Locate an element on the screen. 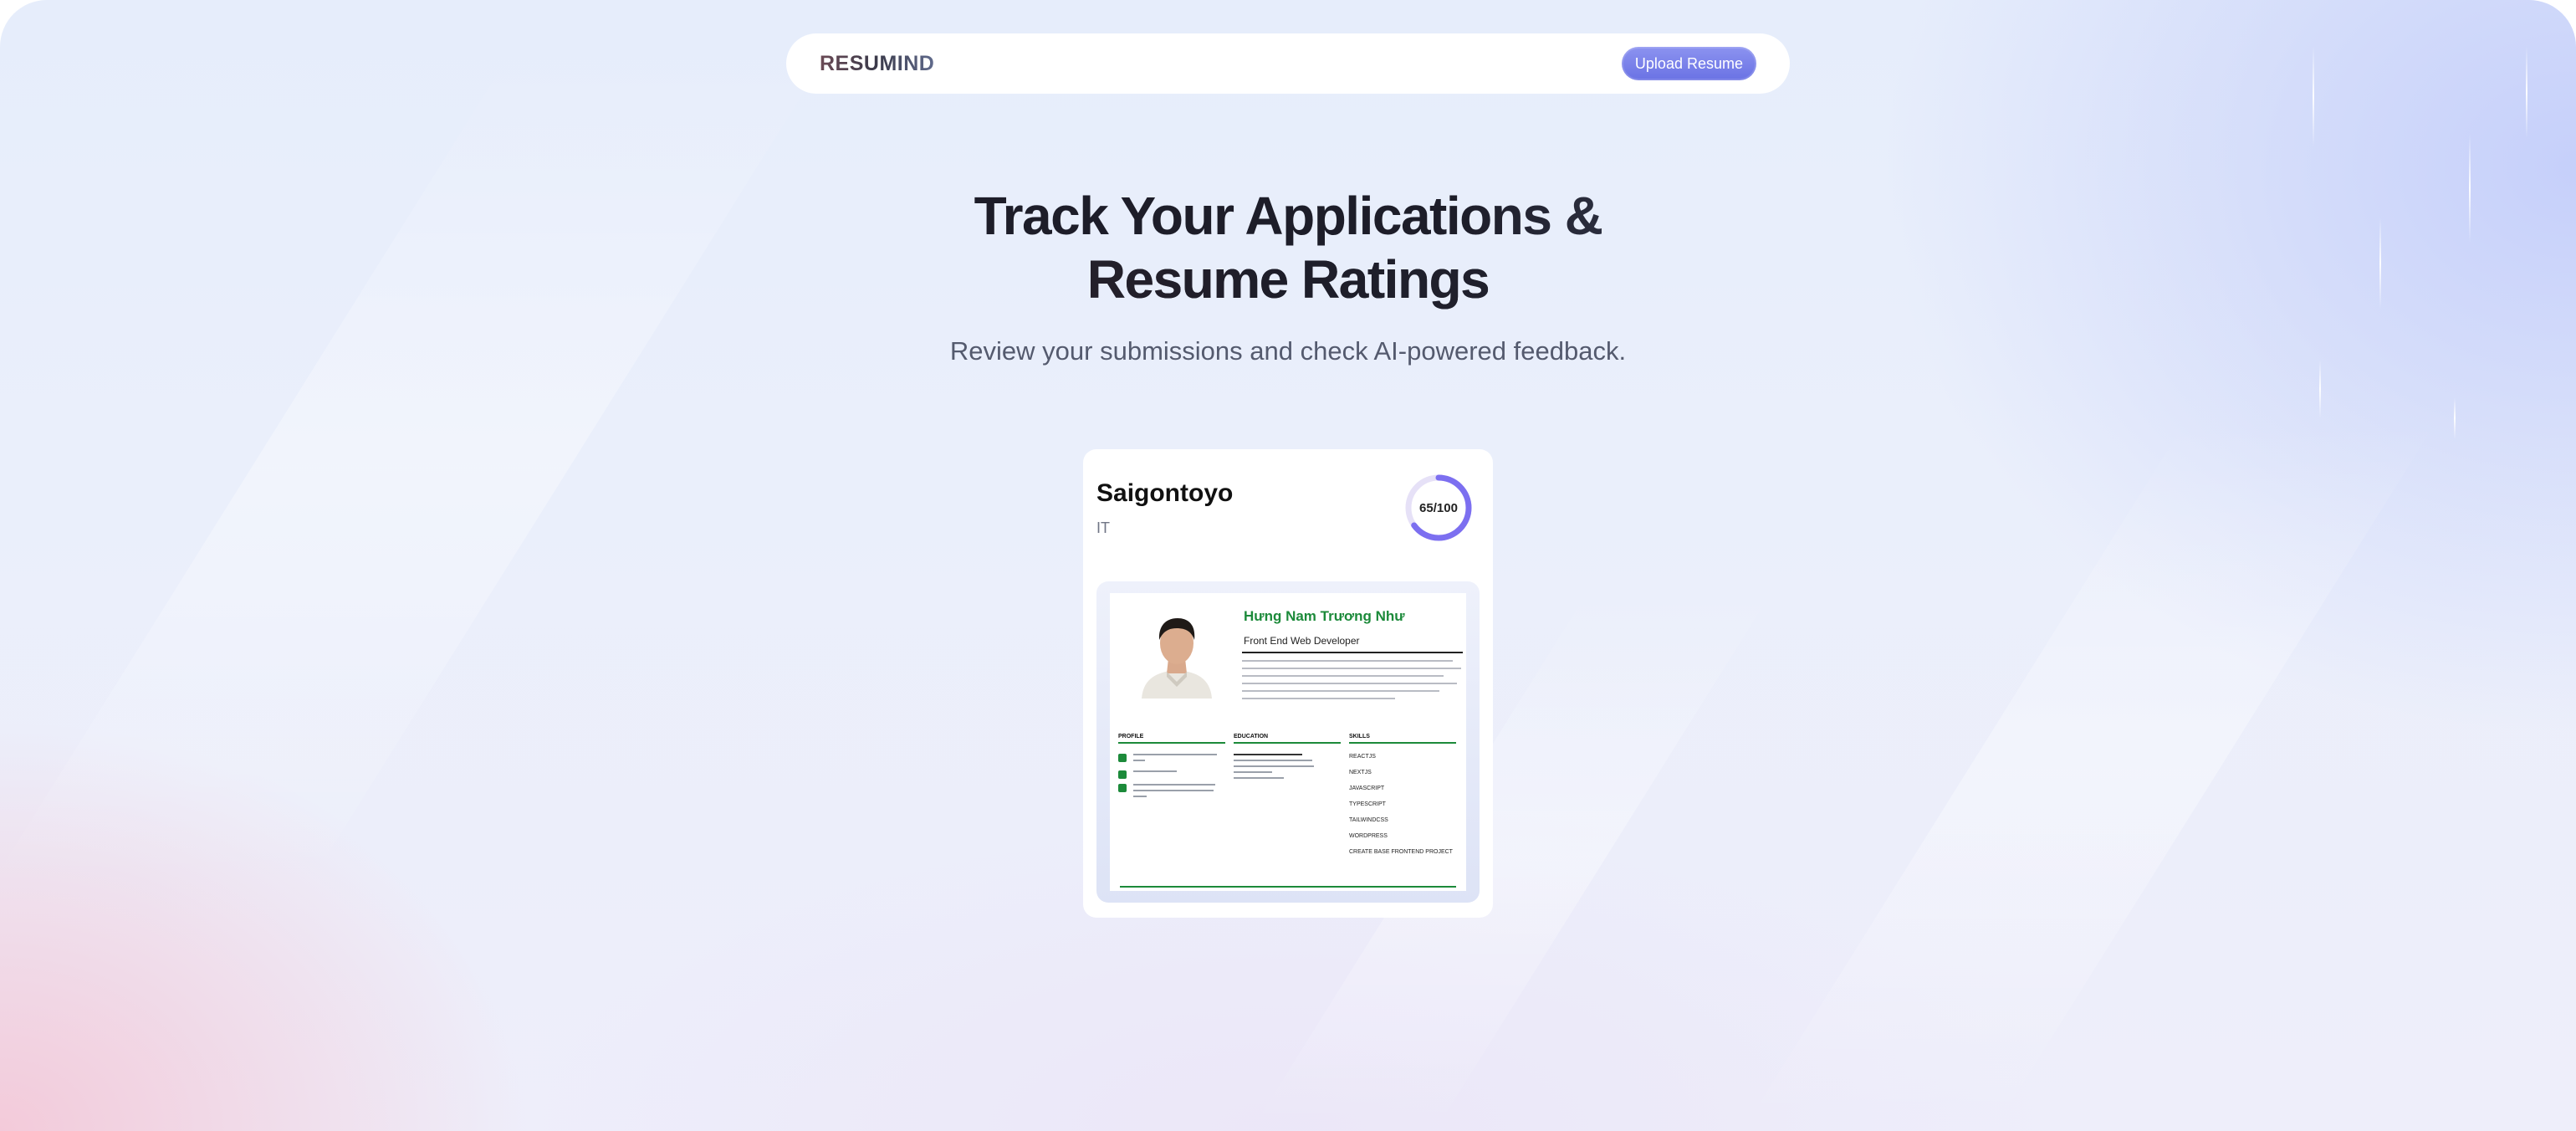 This screenshot has height=1131, width=2576. resume-skills-heading: SKILLS is located at coordinates (1402, 739).